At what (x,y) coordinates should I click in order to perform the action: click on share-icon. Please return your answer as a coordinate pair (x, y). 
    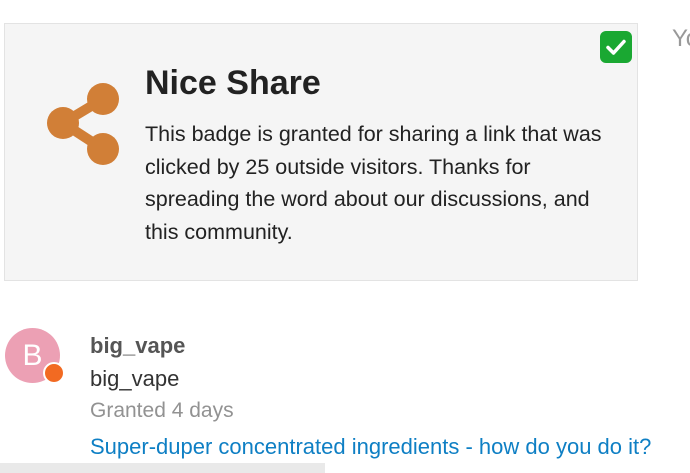
    Looking at the image, I should click on (83, 124).